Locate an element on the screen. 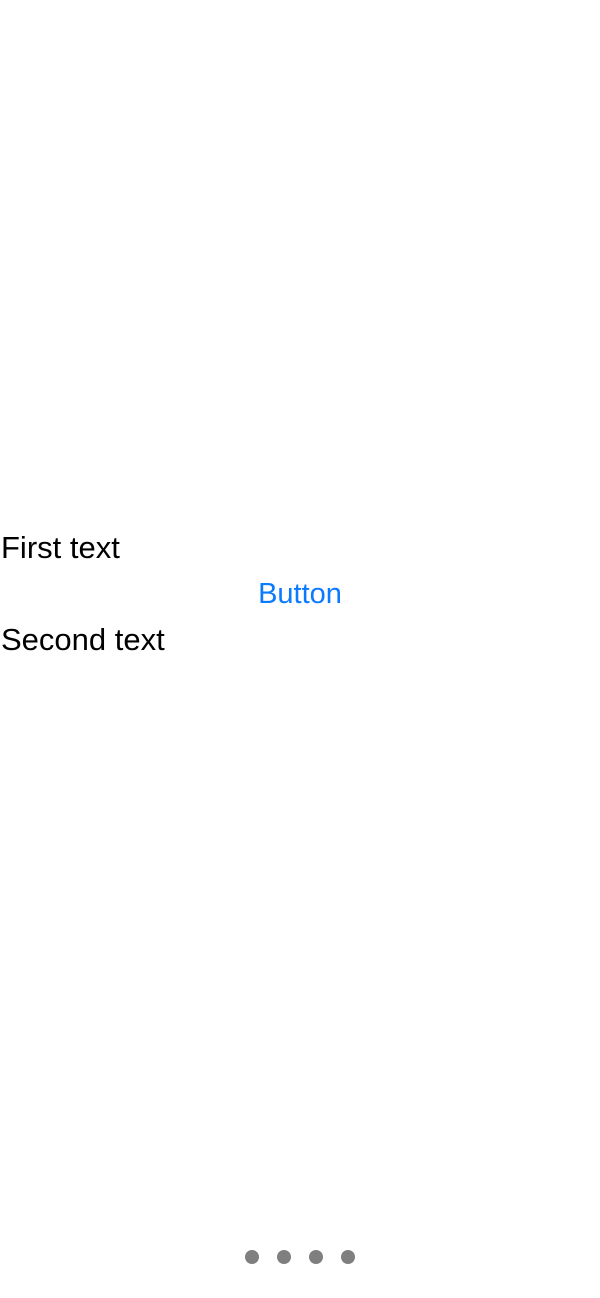  page-control is located at coordinates (300, 1257).